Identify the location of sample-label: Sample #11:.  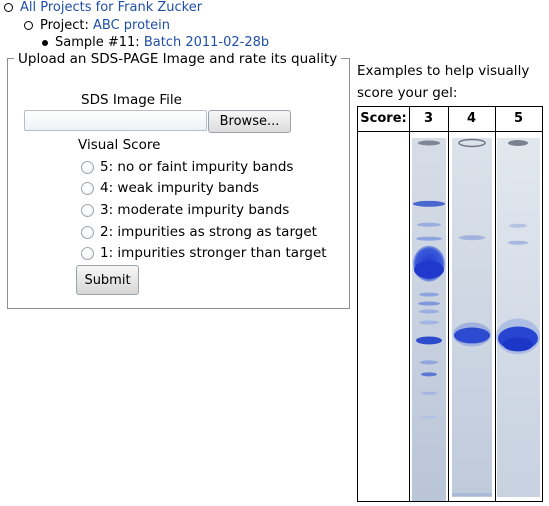
(99, 42).